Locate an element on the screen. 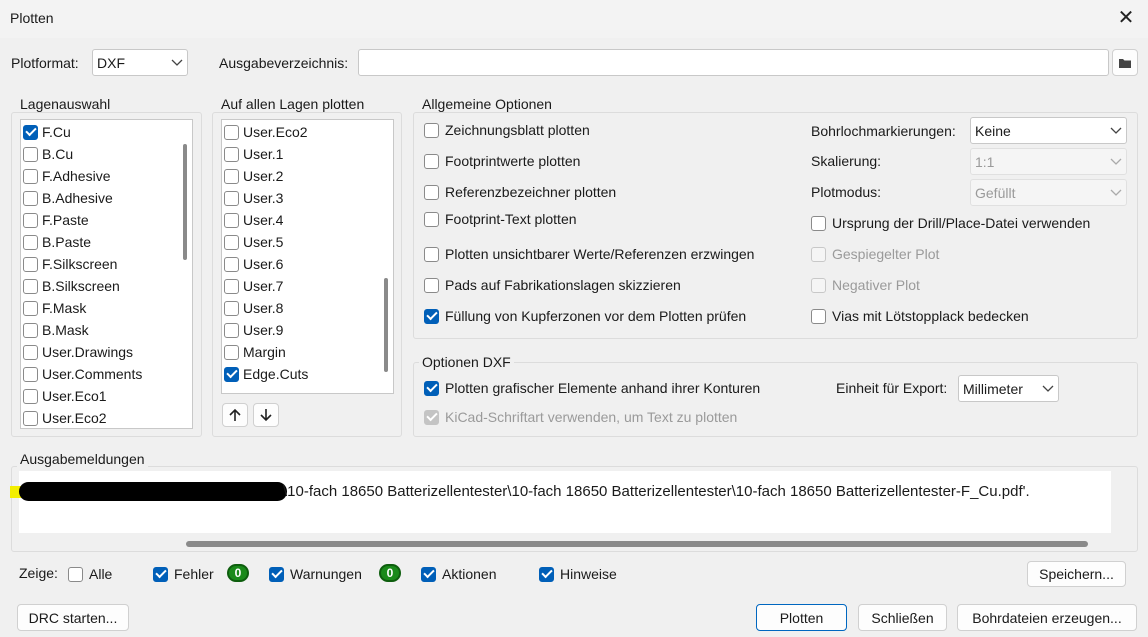 Image resolution: width=1148 pixels, height=637 pixels. general-right-option: Negativer Plot is located at coordinates (865, 285).